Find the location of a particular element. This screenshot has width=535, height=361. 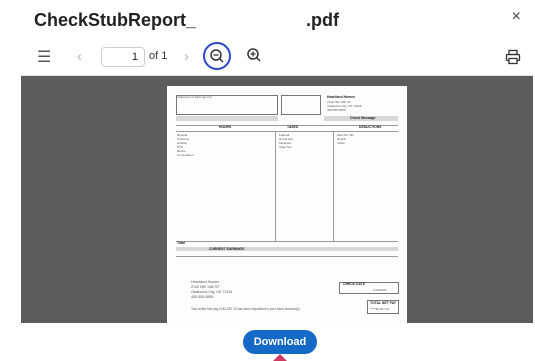

stub-title: Statement of Earnings For is located at coordinates (195, 97).